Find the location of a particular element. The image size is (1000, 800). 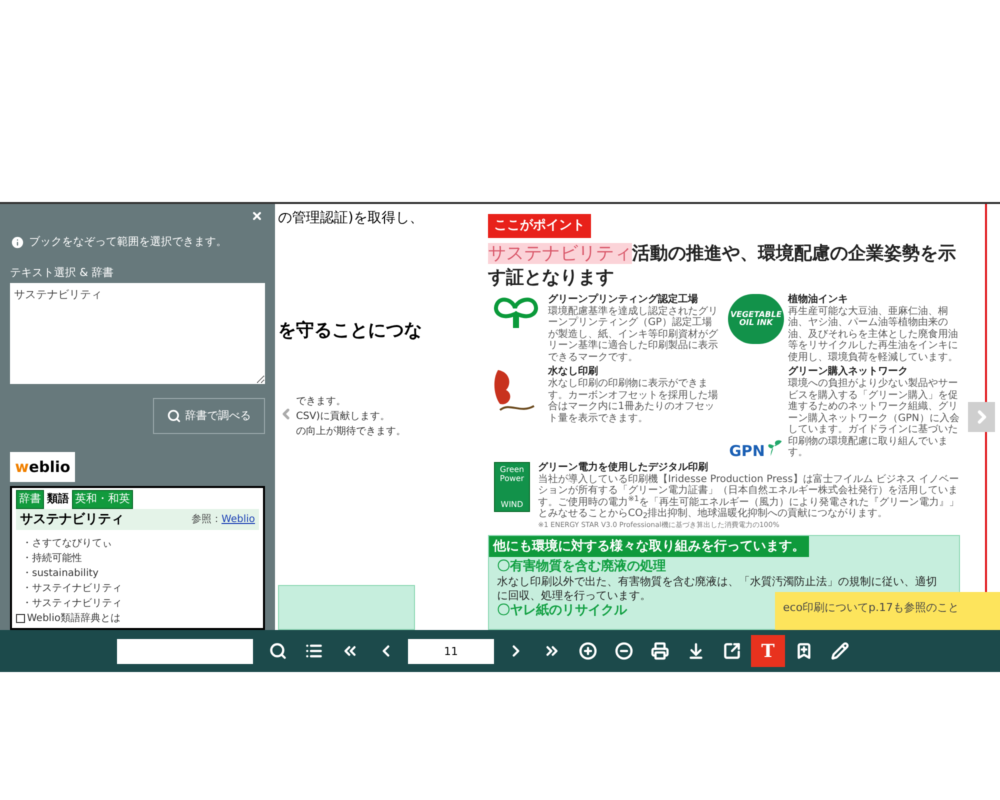

page-heading: を守ることにつな is located at coordinates (350, 331).